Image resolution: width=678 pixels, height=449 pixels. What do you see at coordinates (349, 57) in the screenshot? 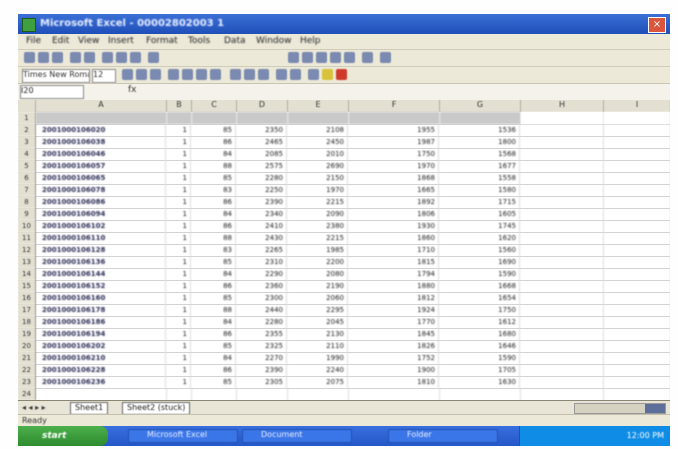
I see `drawing-icon` at bounding box center [349, 57].